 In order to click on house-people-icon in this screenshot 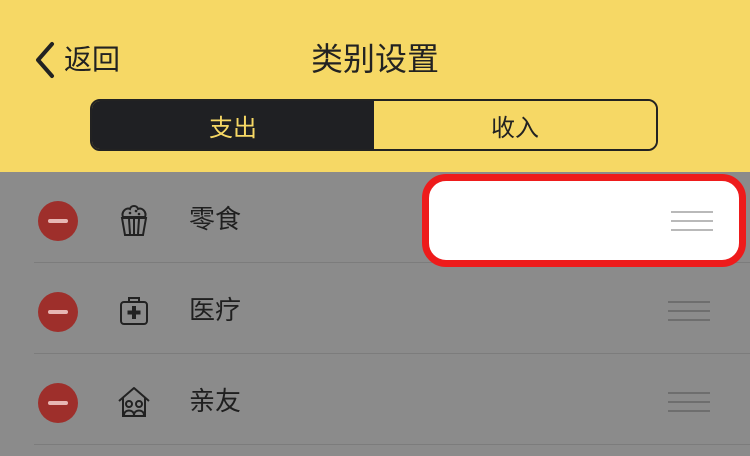, I will do `click(134, 402)`.